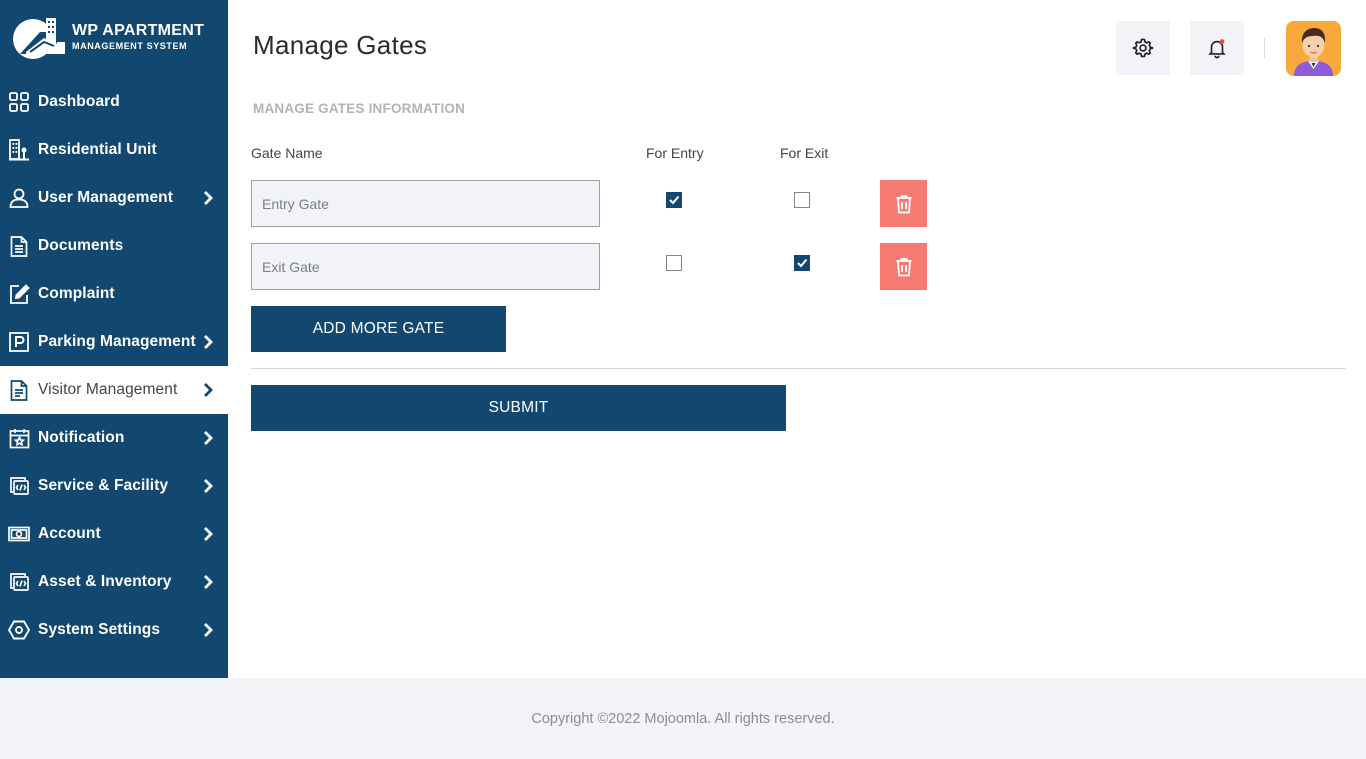  I want to click on calendar-star-icon, so click(19, 438).